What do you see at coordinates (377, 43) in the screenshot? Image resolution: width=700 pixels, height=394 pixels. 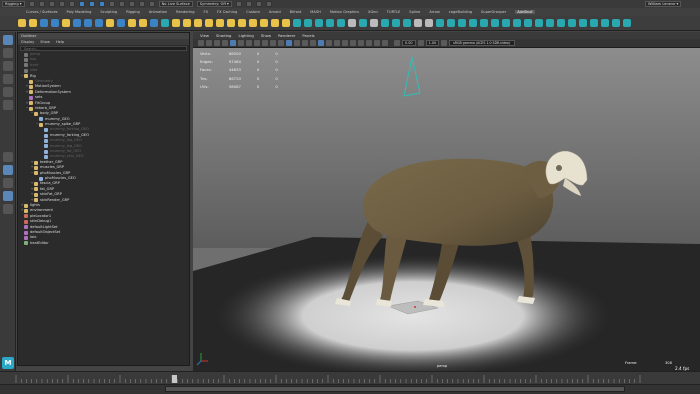 I see `xray-icon` at bounding box center [377, 43].